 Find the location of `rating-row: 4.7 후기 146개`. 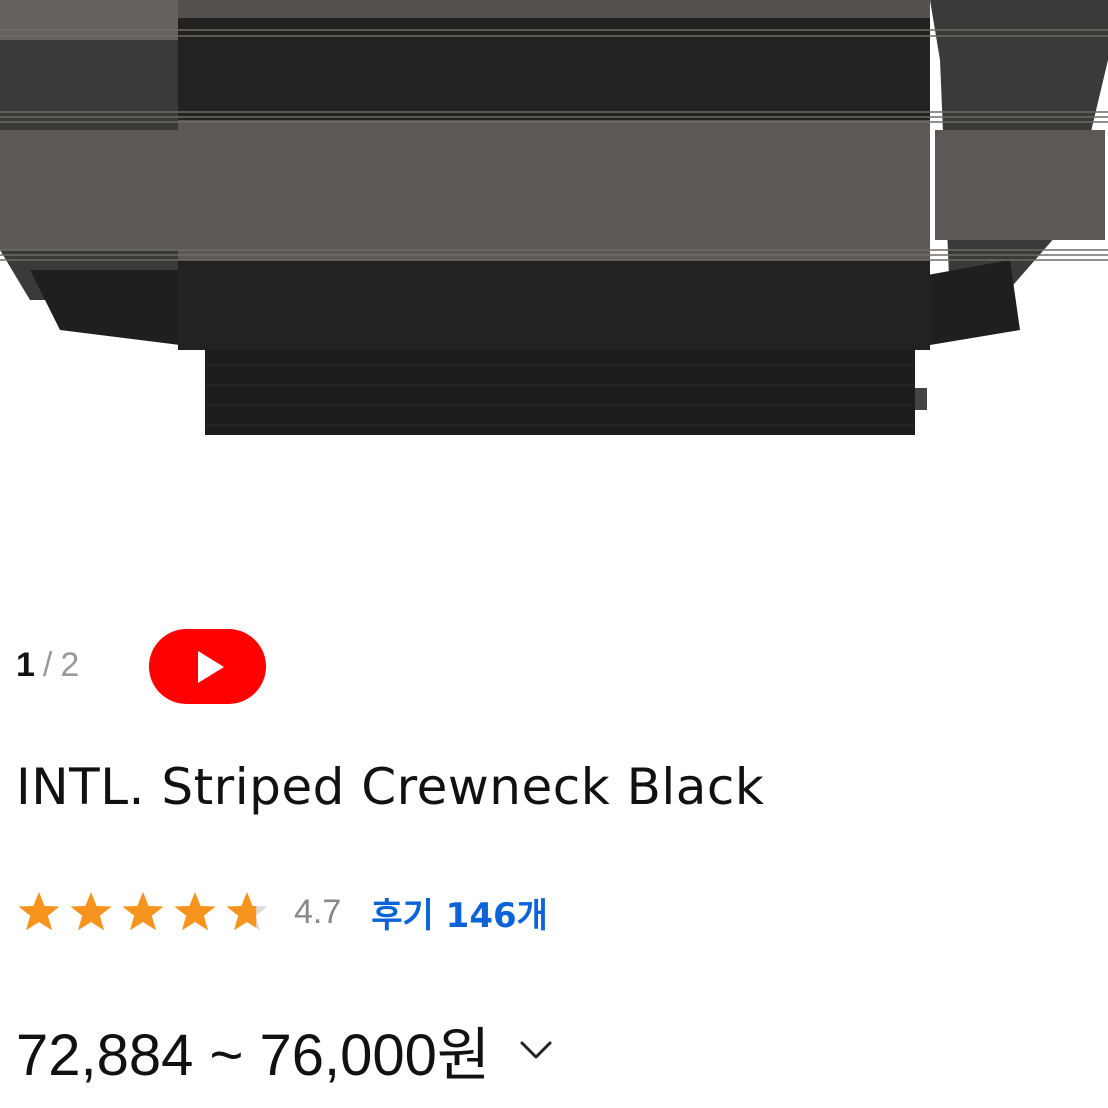

rating-row: 4.7 후기 146개 is located at coordinates (282, 912).